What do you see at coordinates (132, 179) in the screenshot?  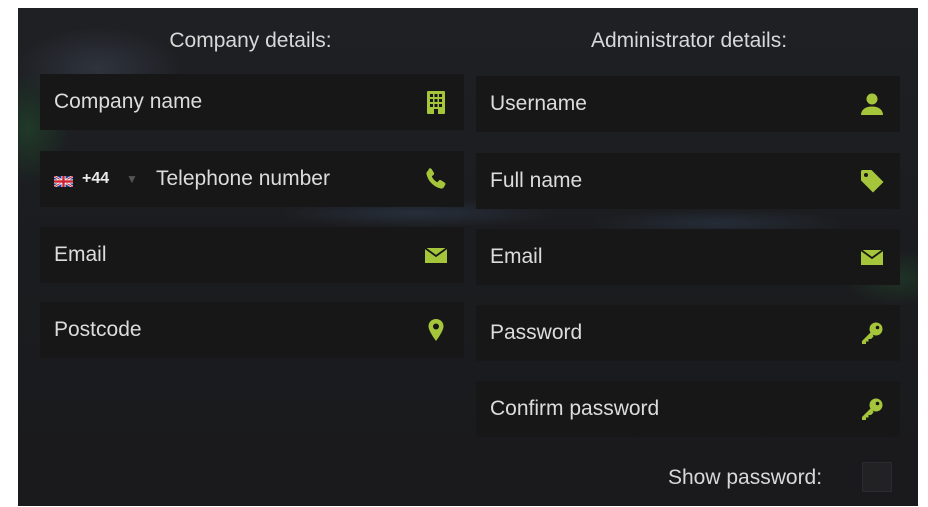 I see `chevron-down-icon: ▼` at bounding box center [132, 179].